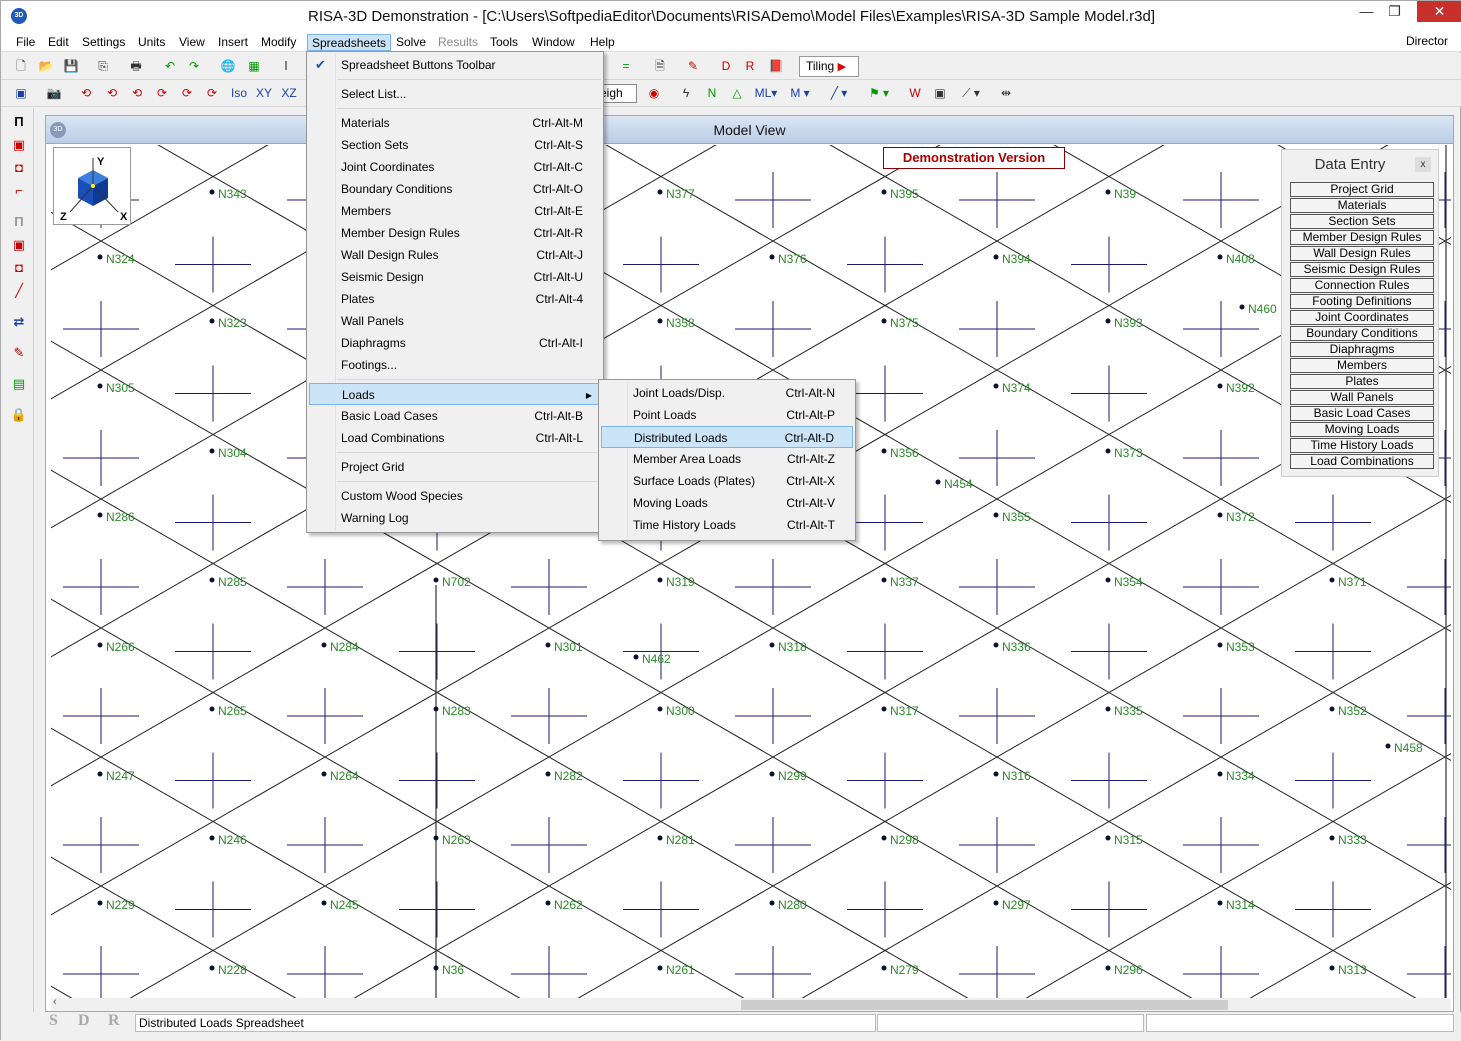  Describe the element at coordinates (455, 321) in the screenshot. I see `menu-item-wall-panels: Wall Panels` at that location.